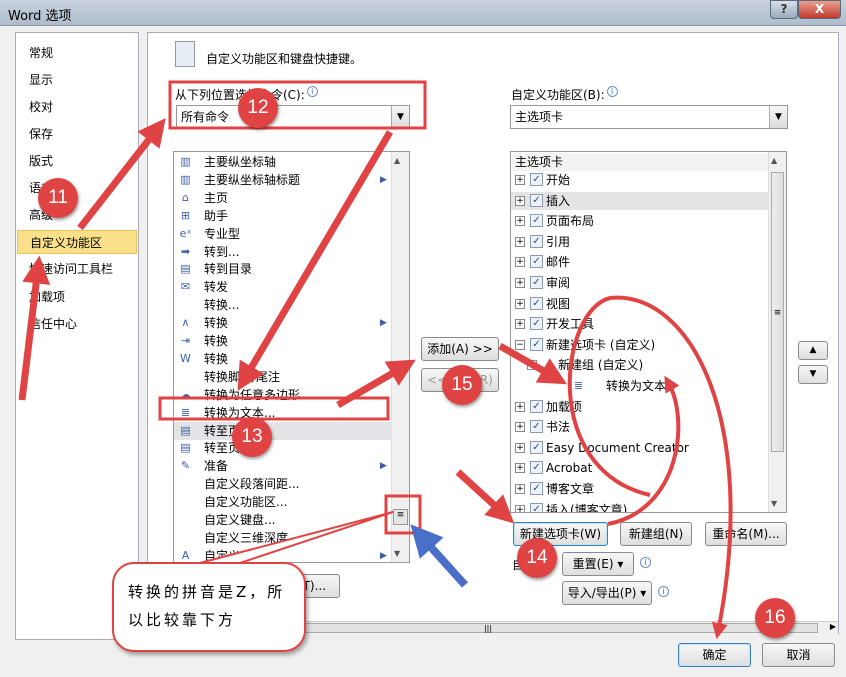  I want to click on import-export-button: 导入/导出(P) ▾, so click(607, 593).